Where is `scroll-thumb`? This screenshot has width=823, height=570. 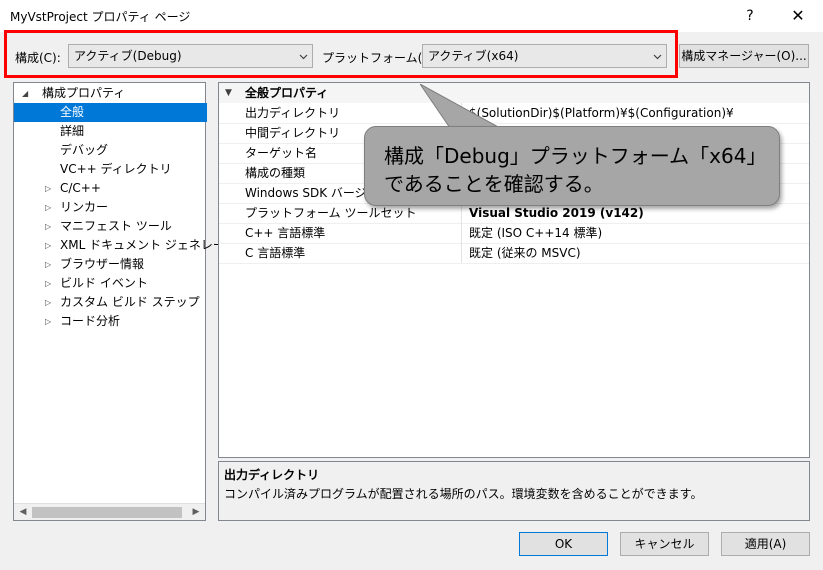 scroll-thumb is located at coordinates (107, 512).